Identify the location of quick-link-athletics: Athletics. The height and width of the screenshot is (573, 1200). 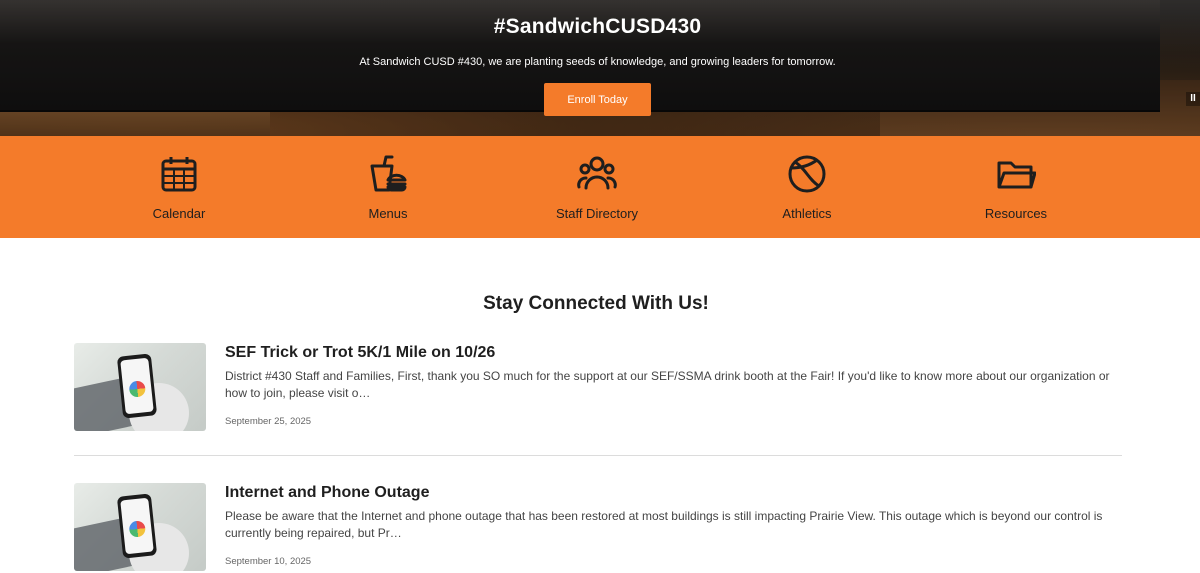
(807, 187).